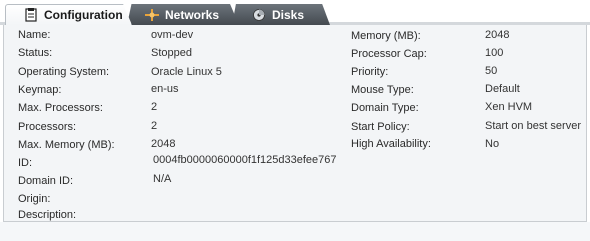  Describe the element at coordinates (31, 15) in the screenshot. I see `document-icon` at that location.